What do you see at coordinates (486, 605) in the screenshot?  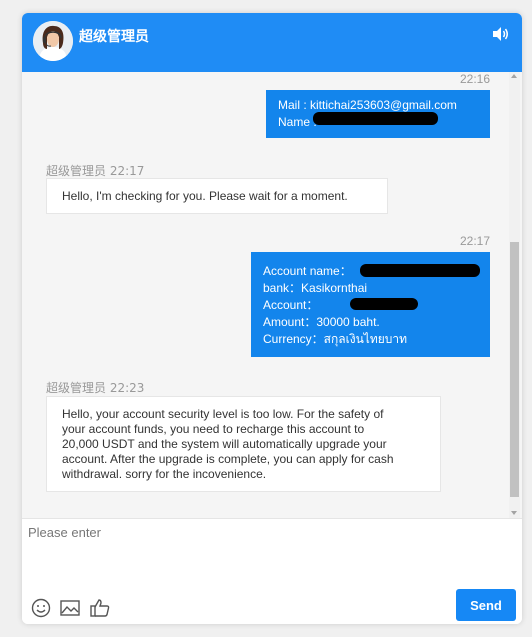 I see `send-button: Send` at bounding box center [486, 605].